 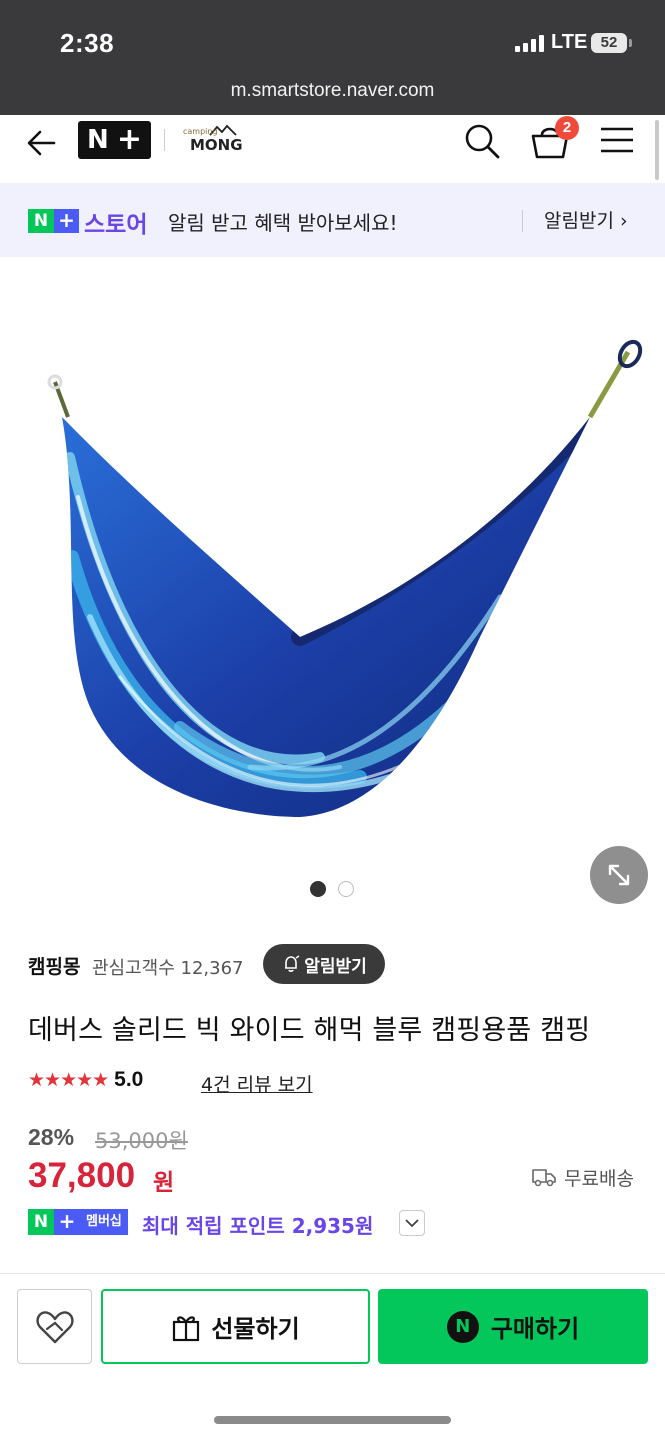 What do you see at coordinates (186, 1328) in the screenshot?
I see `gift-icon` at bounding box center [186, 1328].